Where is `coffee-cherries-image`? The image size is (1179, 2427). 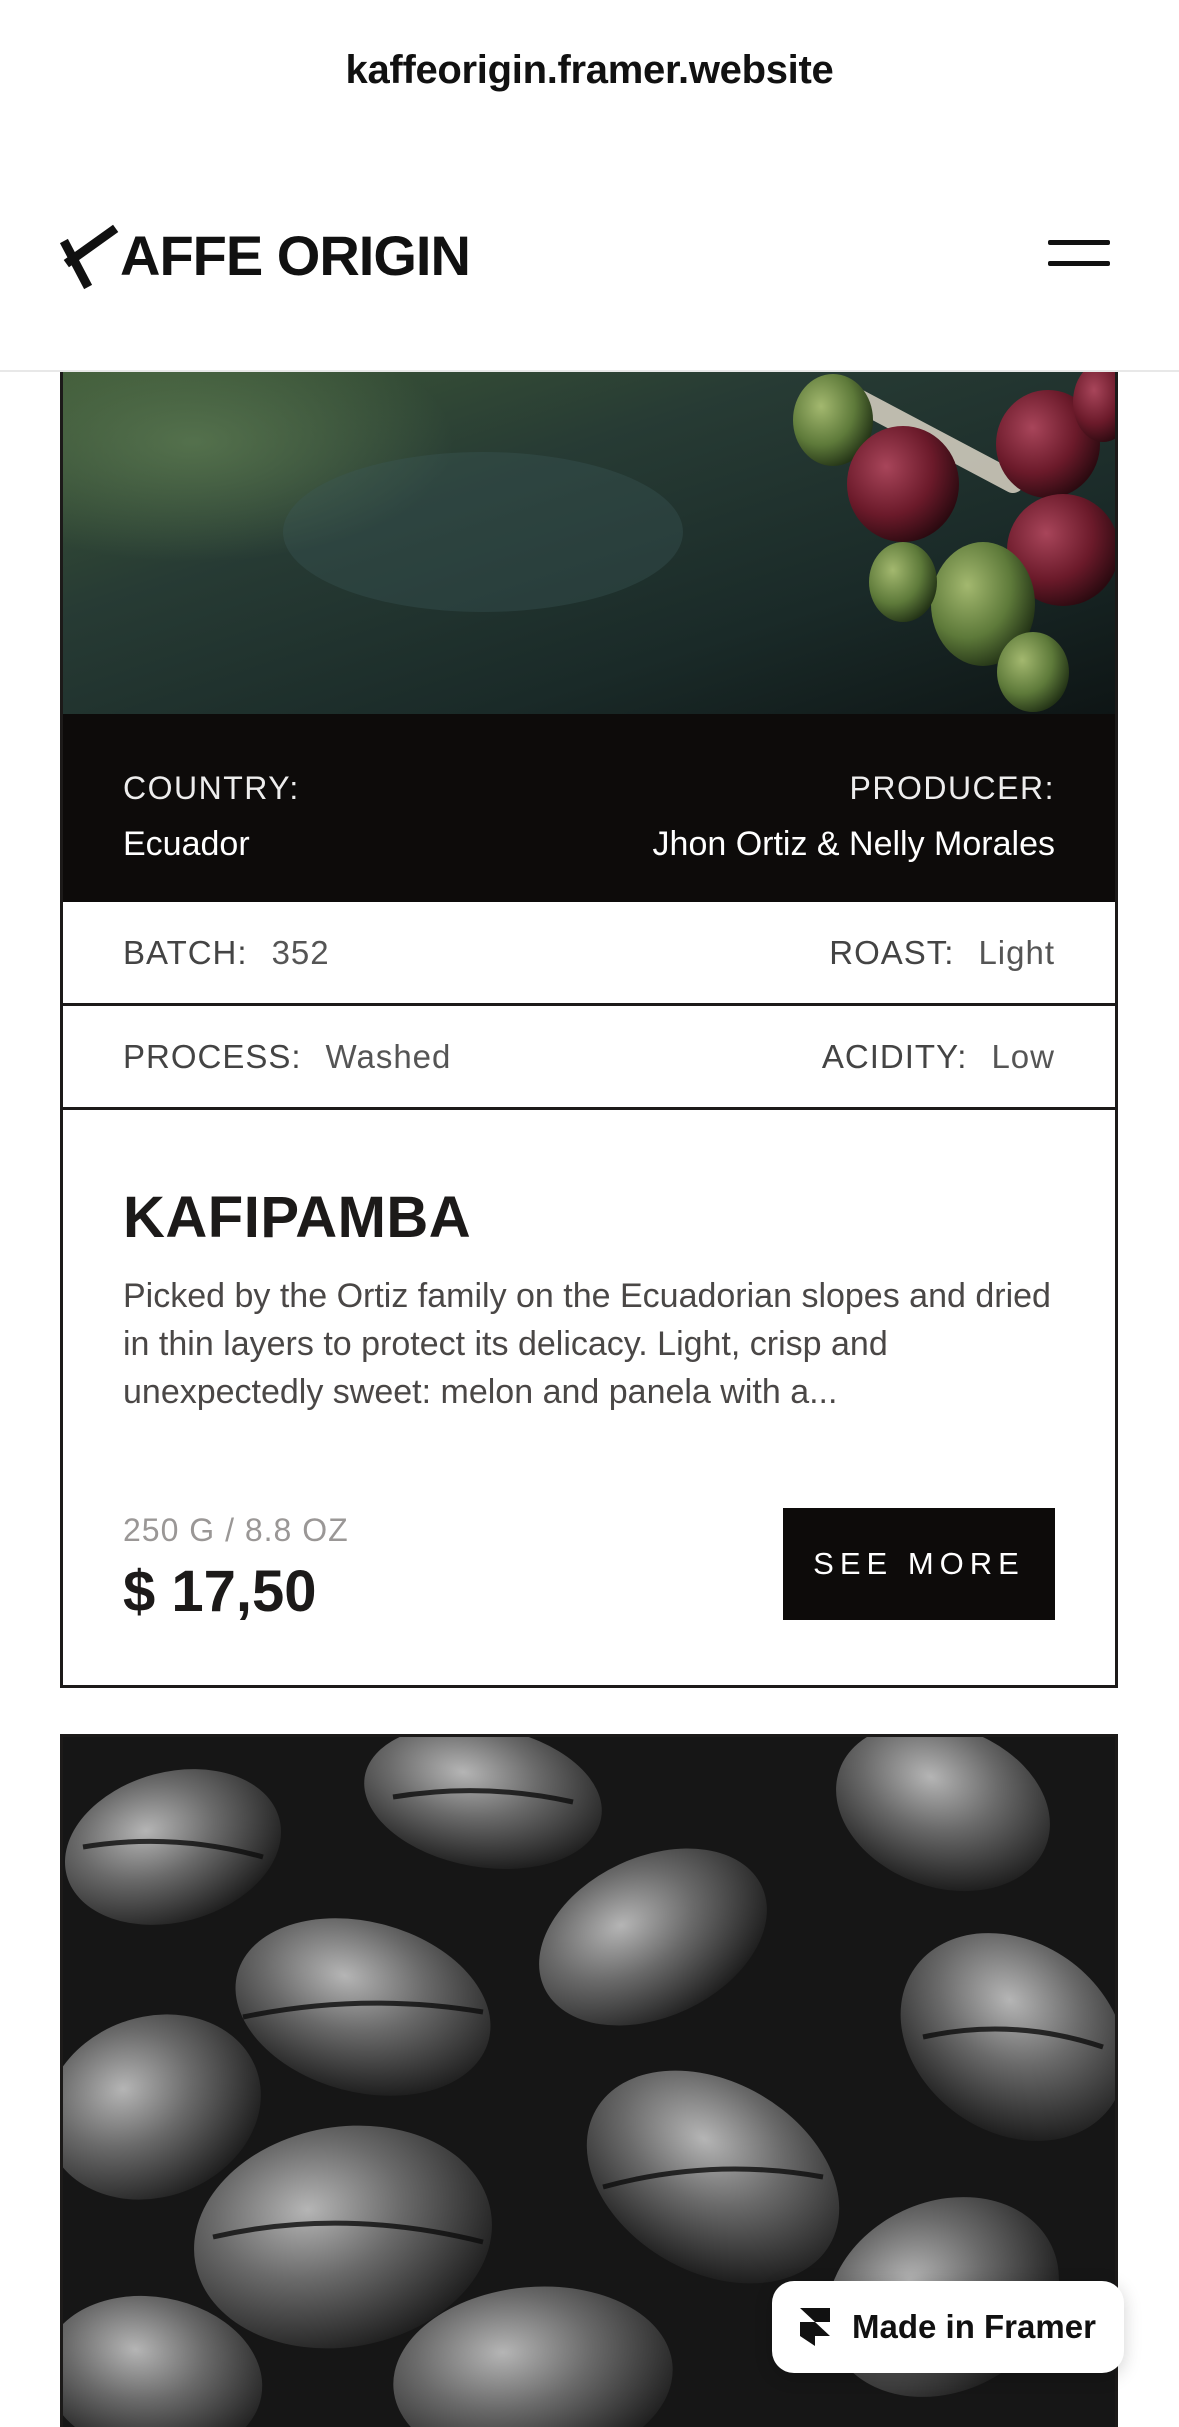
coffee-cherries-image is located at coordinates (589, 543).